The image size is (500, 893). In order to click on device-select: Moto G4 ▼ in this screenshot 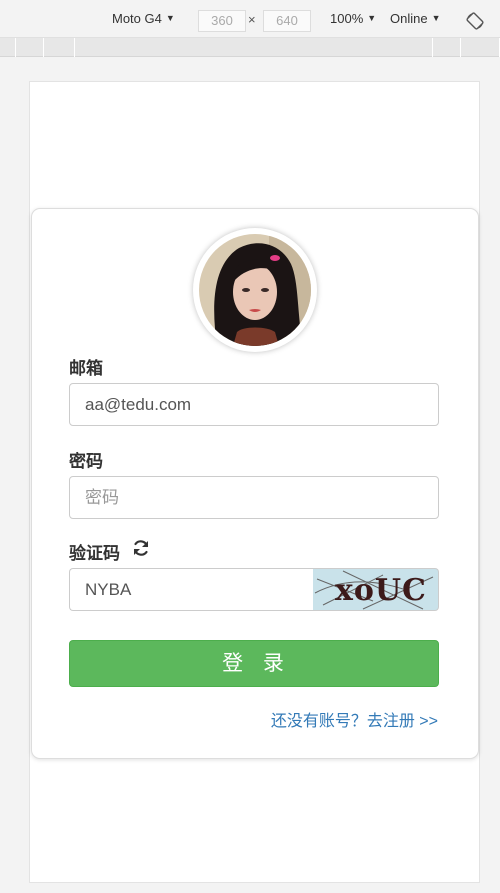, I will do `click(143, 18)`.